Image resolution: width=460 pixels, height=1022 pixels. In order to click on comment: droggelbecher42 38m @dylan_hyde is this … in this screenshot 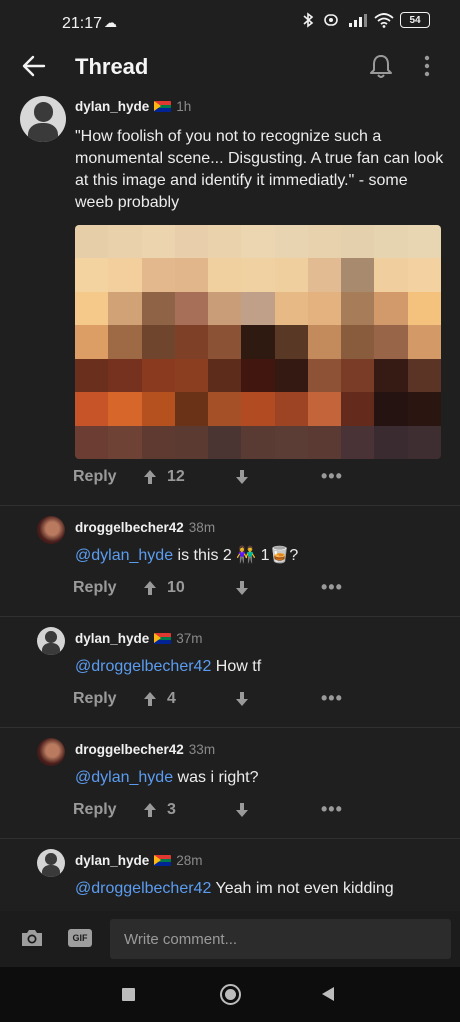, I will do `click(230, 566)`.